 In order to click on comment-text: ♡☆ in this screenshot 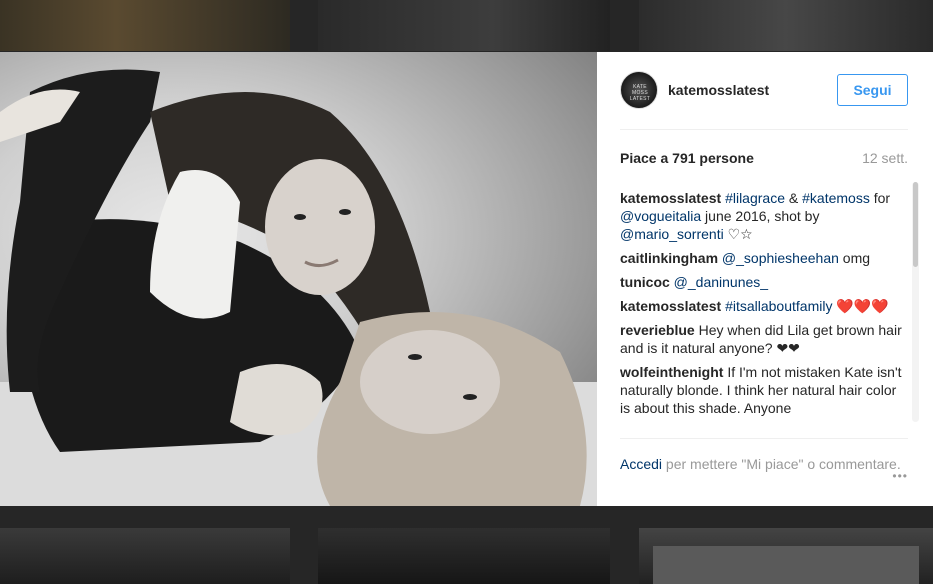, I will do `click(738, 234)`.